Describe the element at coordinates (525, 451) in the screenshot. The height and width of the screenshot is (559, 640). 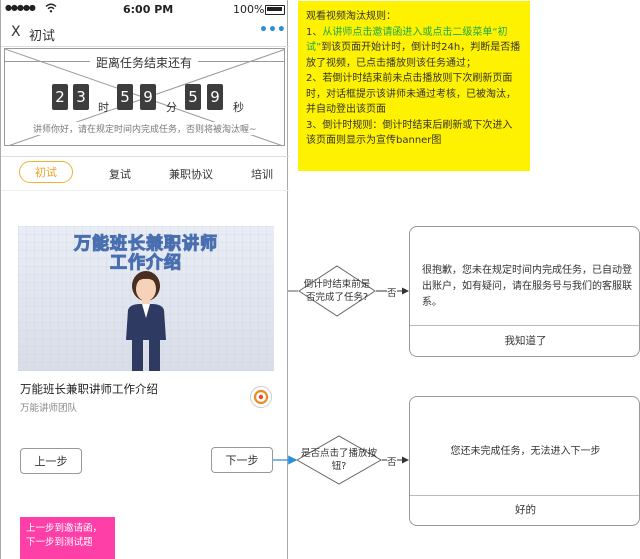
I see `incomplete-task-message: 您还未完成任务，无法进入下一步` at that location.